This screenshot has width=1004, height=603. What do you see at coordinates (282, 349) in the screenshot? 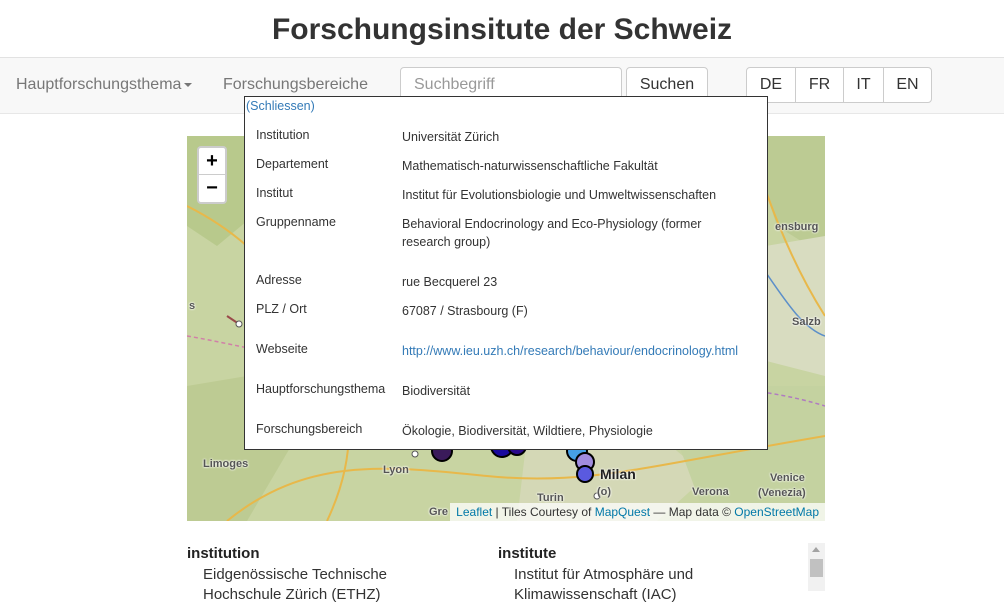
I see `popup-key: Webseite` at bounding box center [282, 349].